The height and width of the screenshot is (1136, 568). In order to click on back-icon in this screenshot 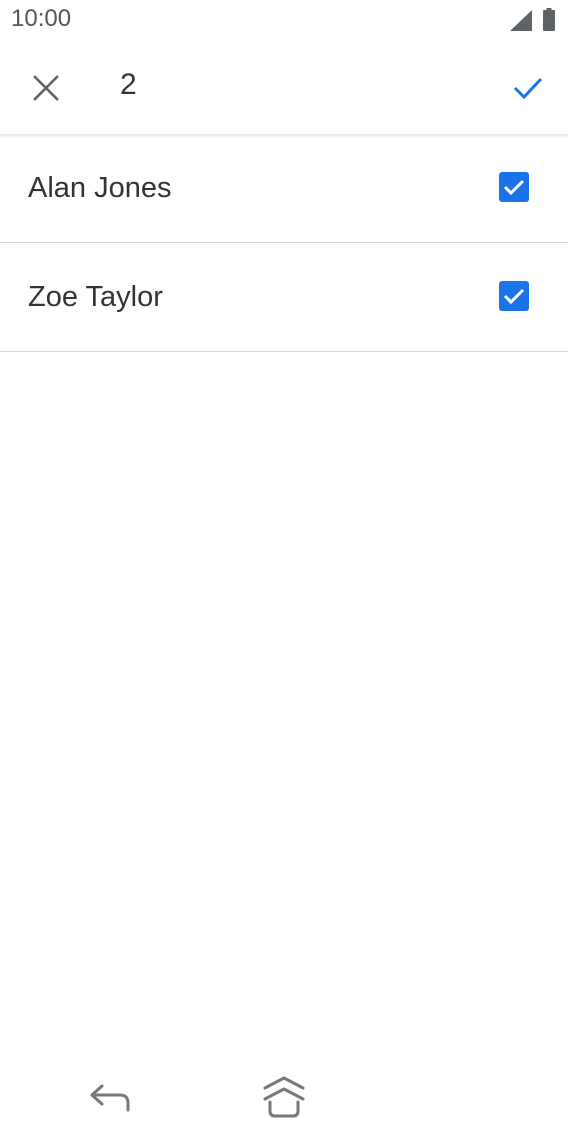, I will do `click(110, 1098)`.